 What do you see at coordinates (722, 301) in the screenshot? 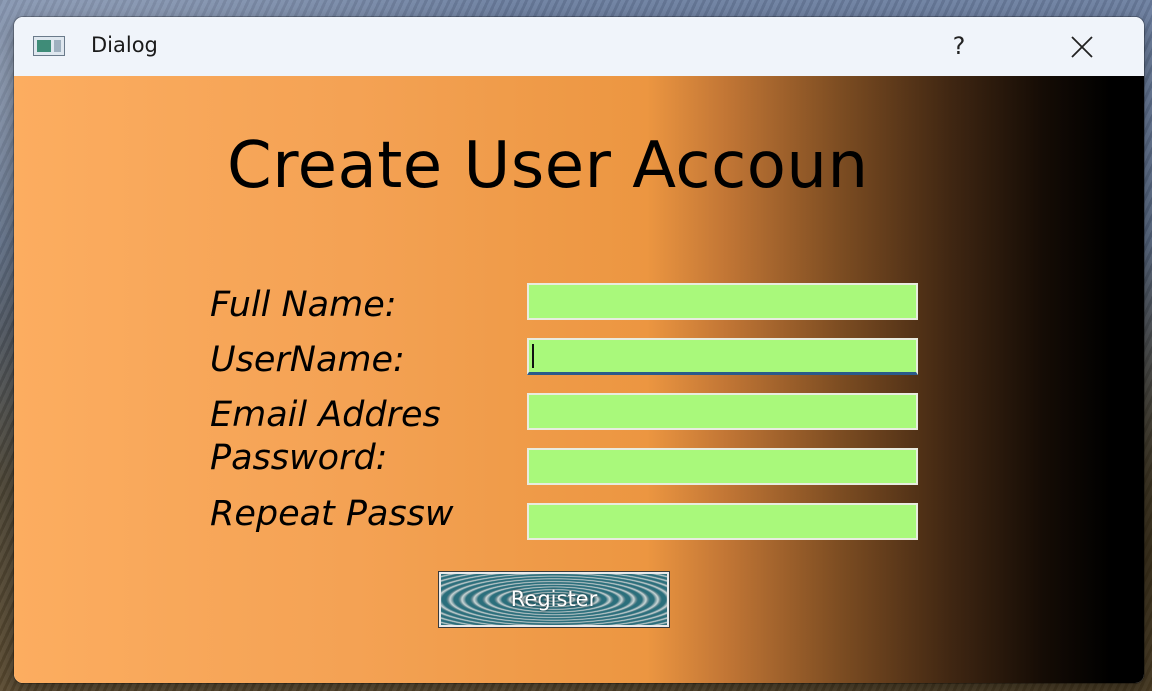
I see `full-name-field` at bounding box center [722, 301].